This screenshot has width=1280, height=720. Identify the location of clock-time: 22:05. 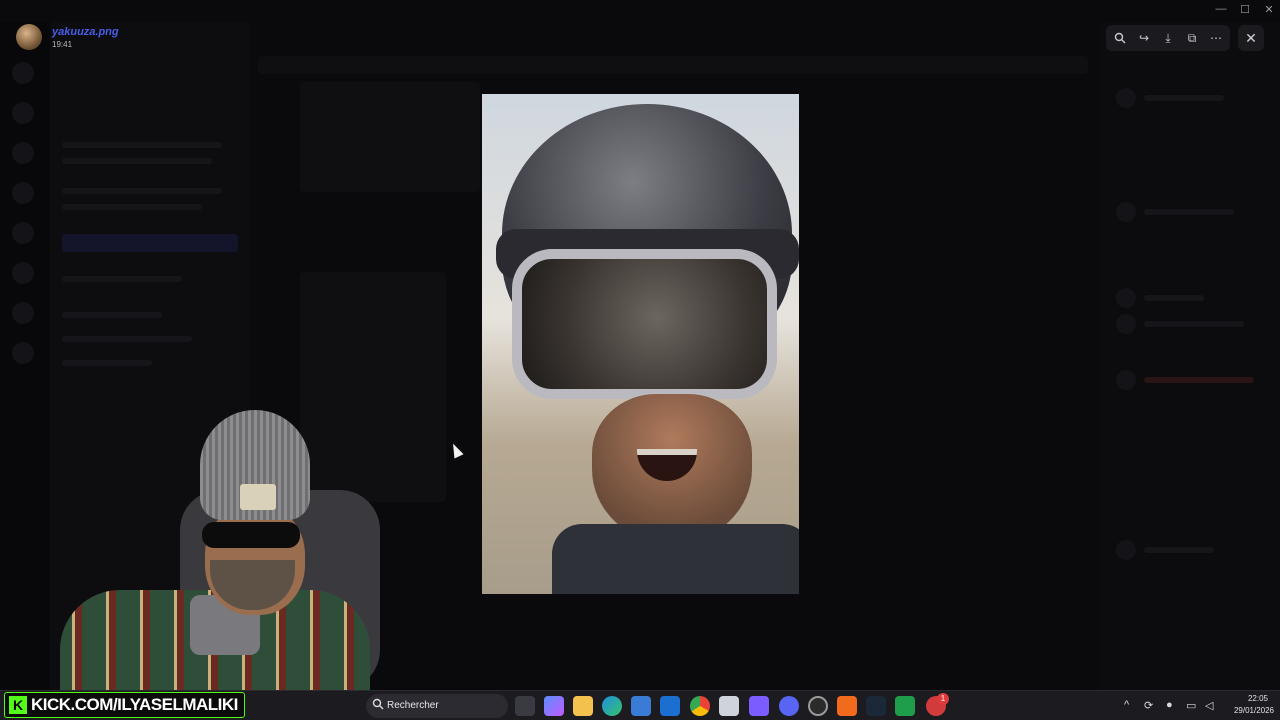
(1258, 698).